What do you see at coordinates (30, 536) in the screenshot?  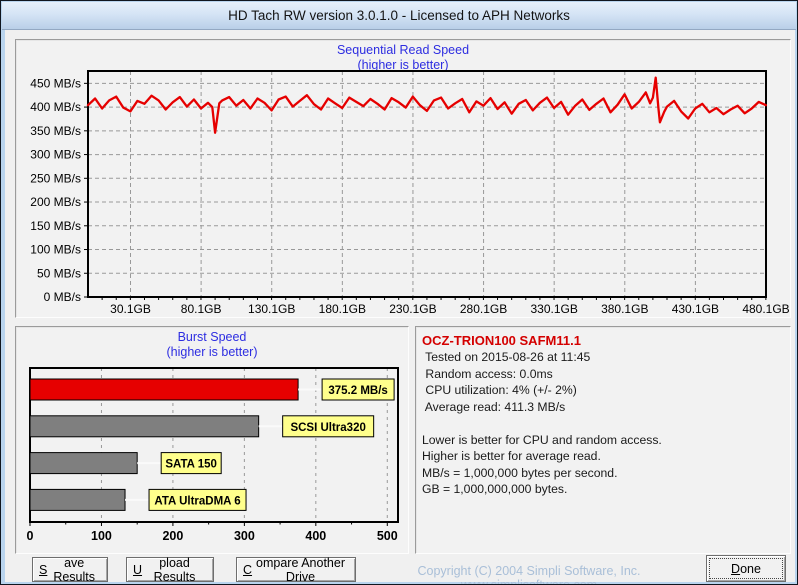 I see `svg-text: 0` at bounding box center [30, 536].